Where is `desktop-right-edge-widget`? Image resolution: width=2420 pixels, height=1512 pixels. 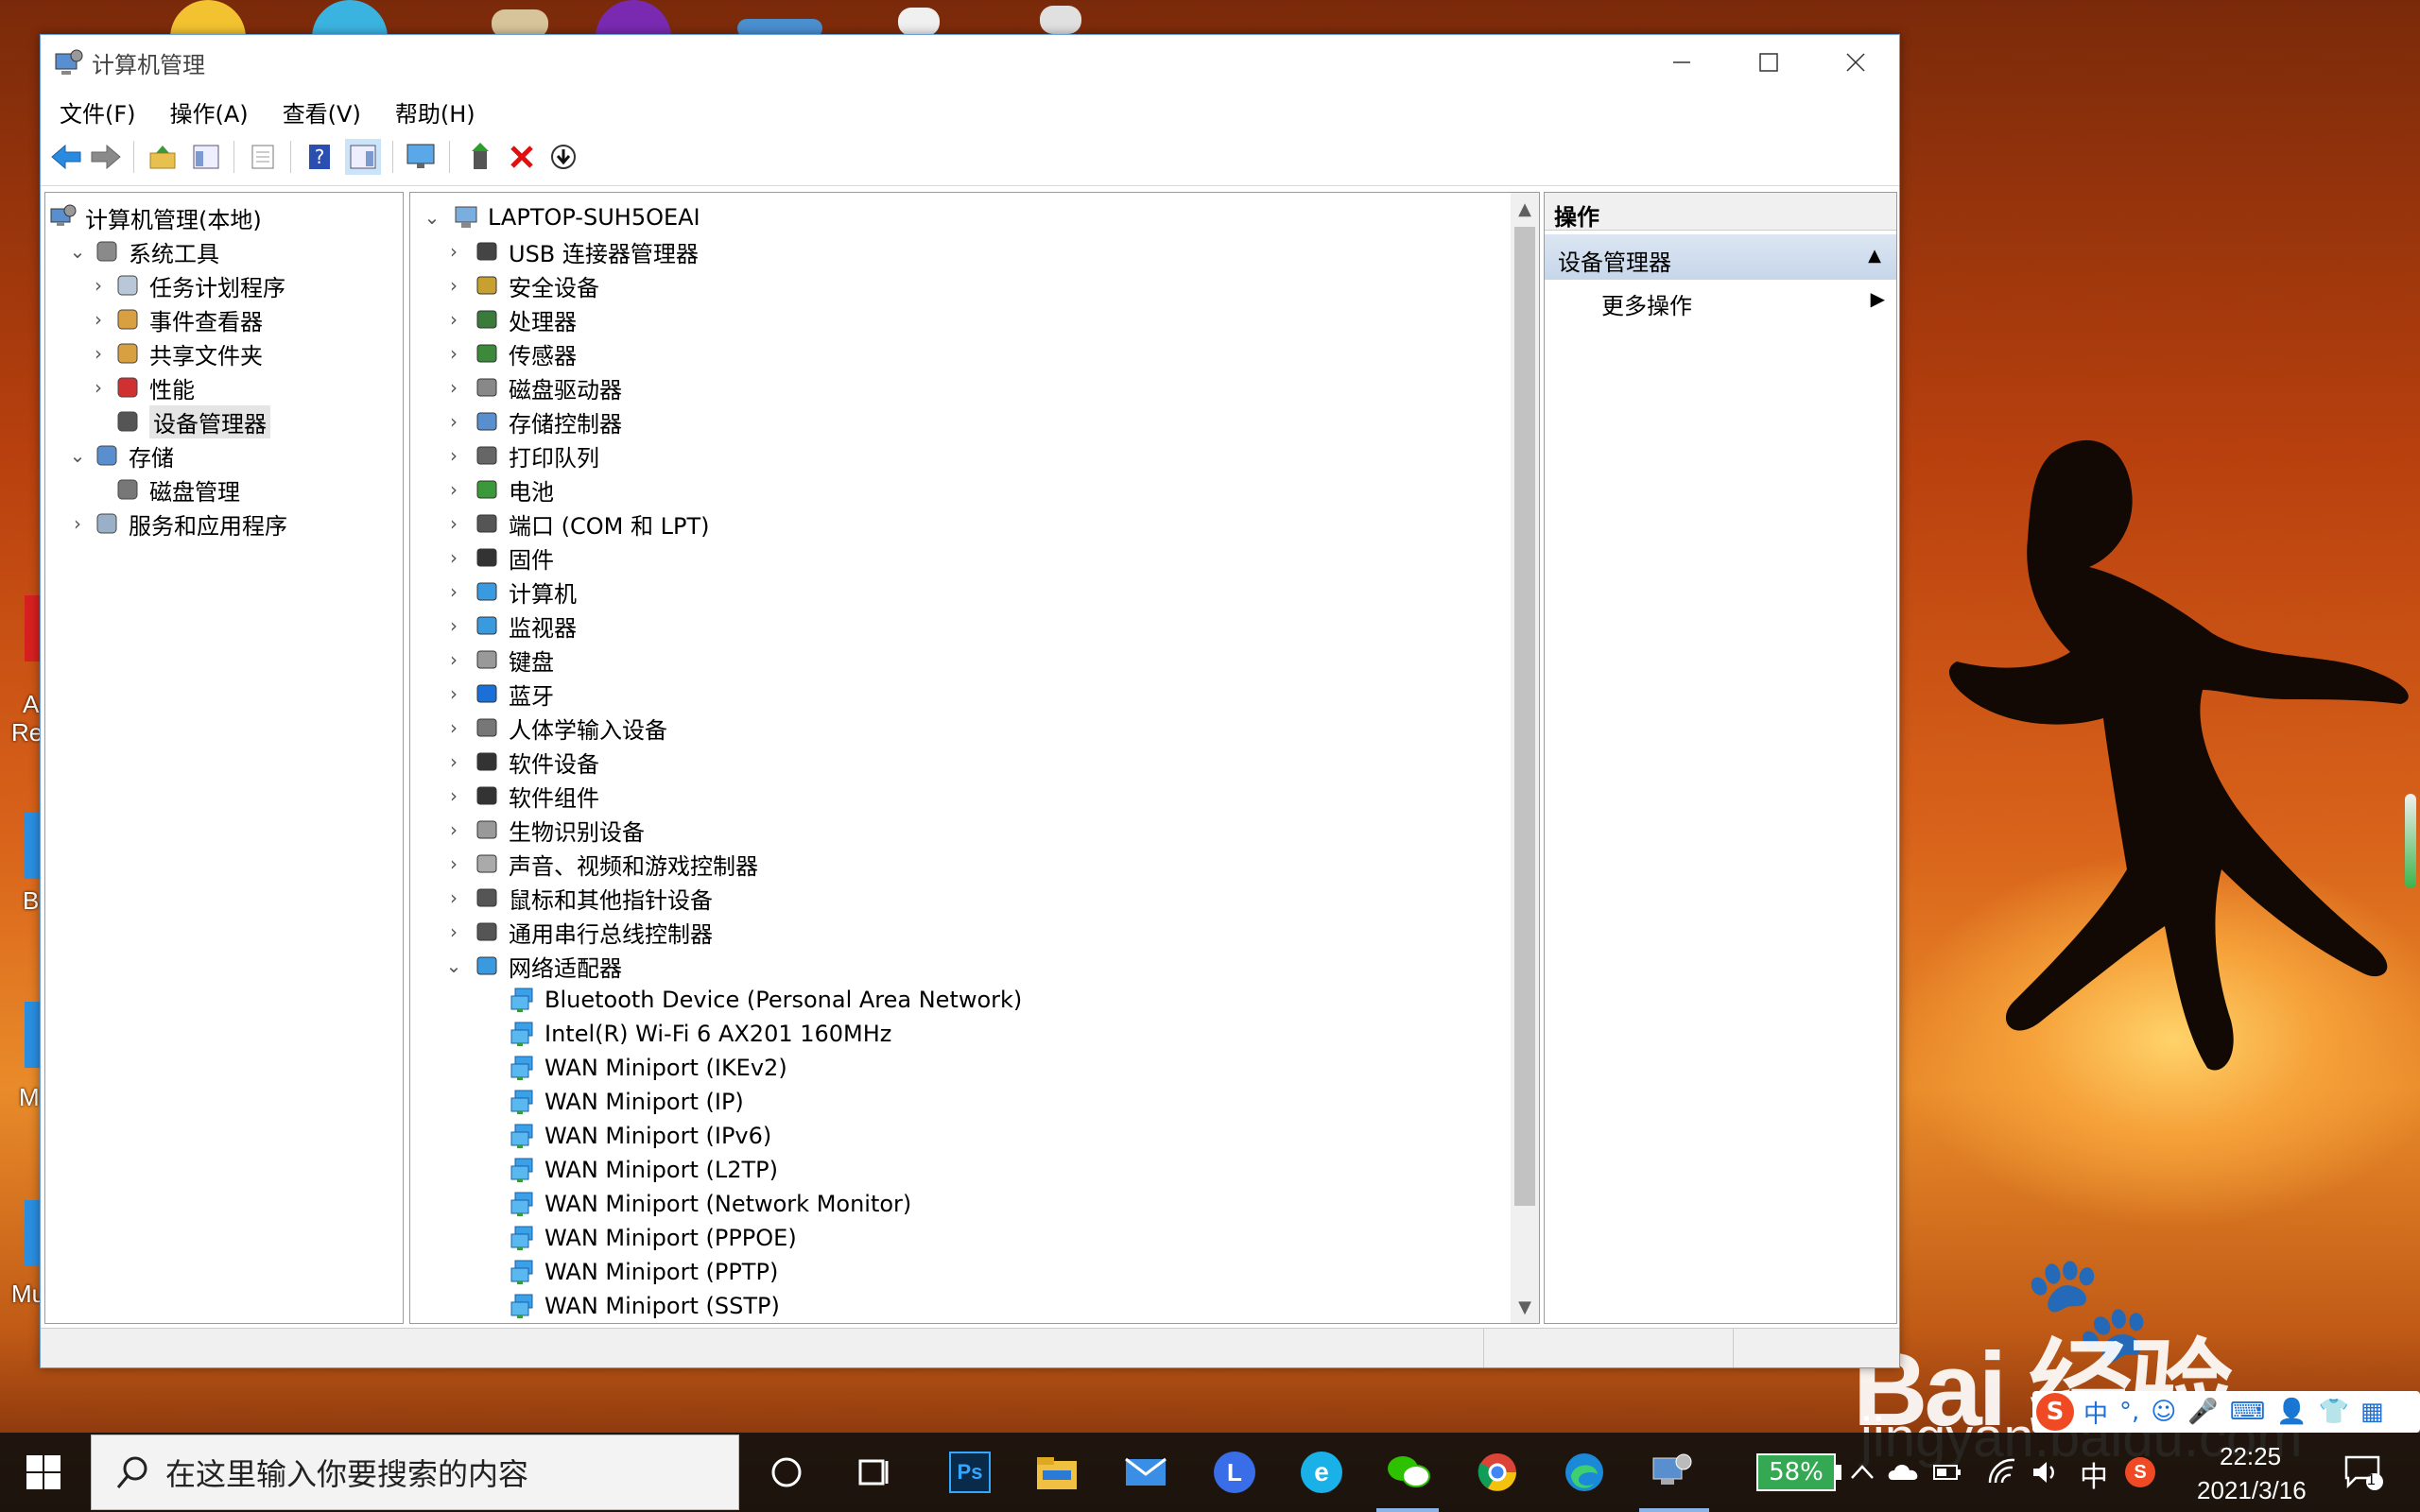 desktop-right-edge-widget is located at coordinates (2410, 841).